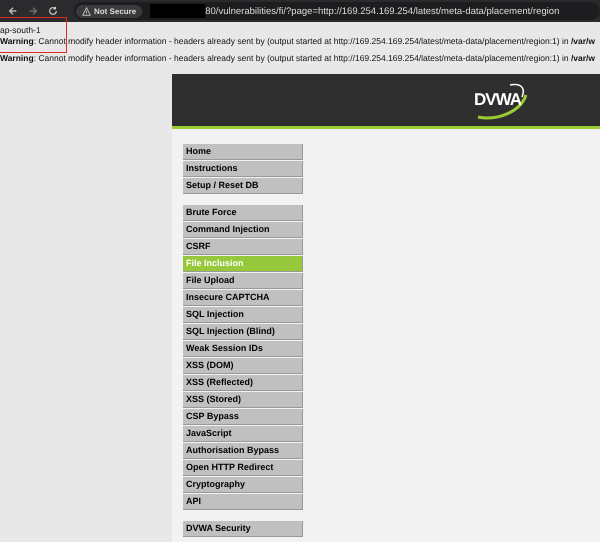 This screenshot has width=600, height=542. Describe the element at coordinates (243, 485) in the screenshot. I see `menu-item: Cryptography` at that location.